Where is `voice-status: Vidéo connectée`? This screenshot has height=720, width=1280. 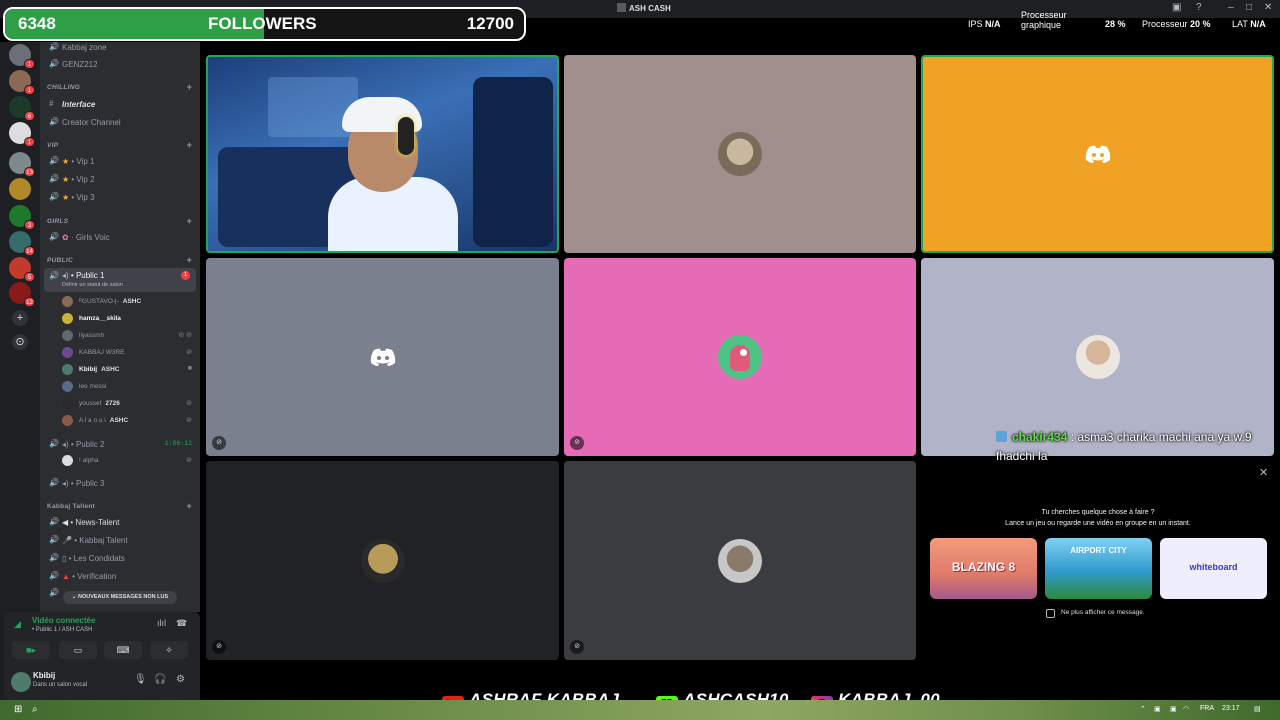 voice-status: Vidéo connectée is located at coordinates (63, 620).